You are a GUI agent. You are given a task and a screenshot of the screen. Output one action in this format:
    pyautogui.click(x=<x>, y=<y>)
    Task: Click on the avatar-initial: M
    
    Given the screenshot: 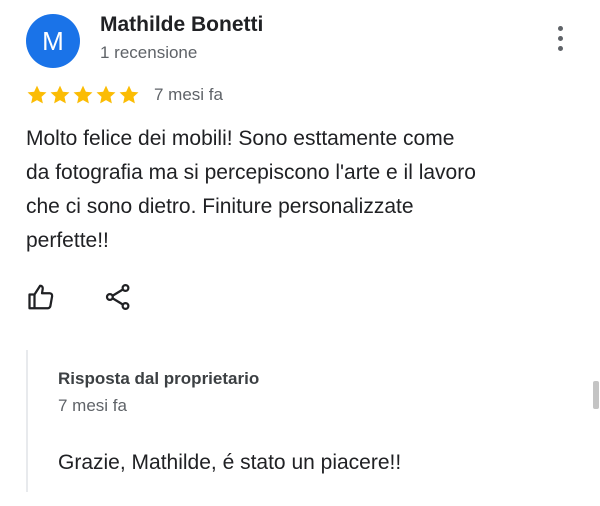 What is the action you would take?
    pyautogui.click(x=53, y=40)
    